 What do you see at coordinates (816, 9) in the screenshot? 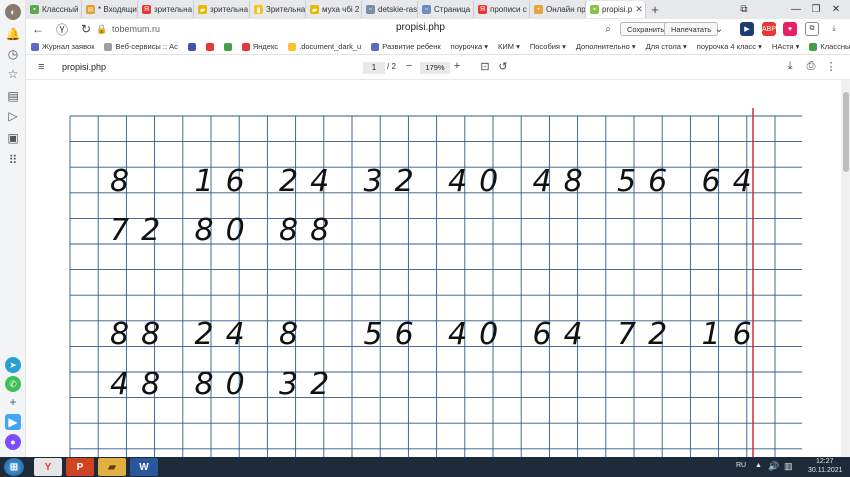
I see `maximize-icon: ❐` at bounding box center [816, 9].